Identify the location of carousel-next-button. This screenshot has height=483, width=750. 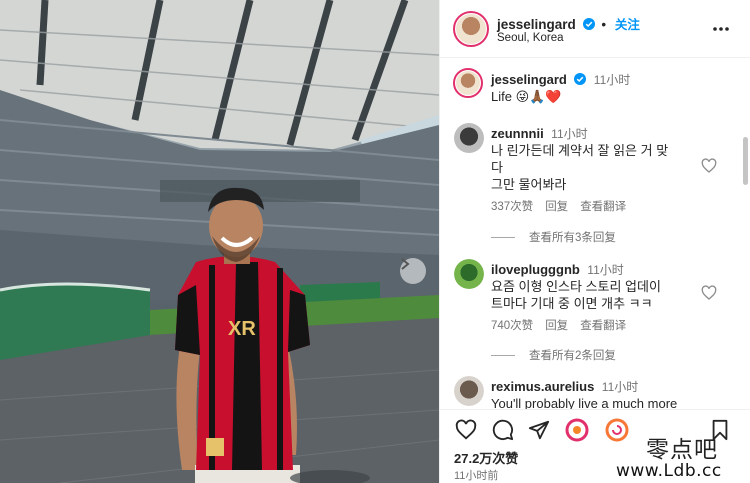
(413, 271).